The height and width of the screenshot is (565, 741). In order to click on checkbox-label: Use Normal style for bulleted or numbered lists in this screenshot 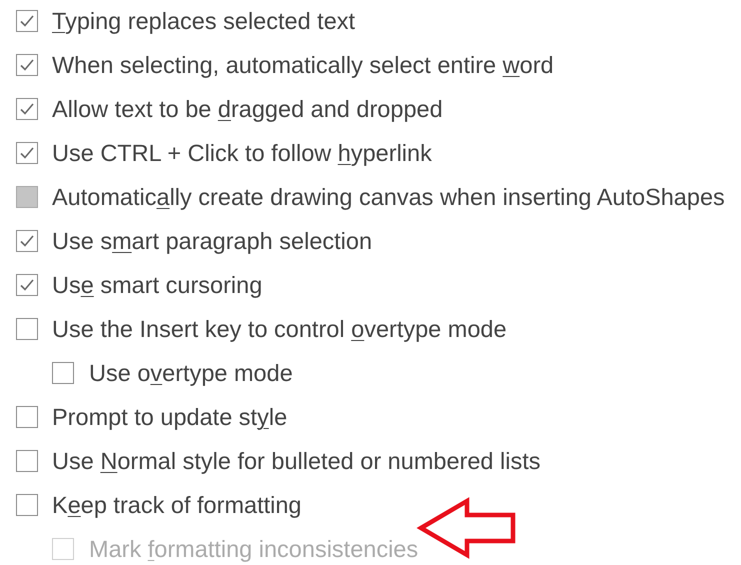, I will do `click(296, 461)`.